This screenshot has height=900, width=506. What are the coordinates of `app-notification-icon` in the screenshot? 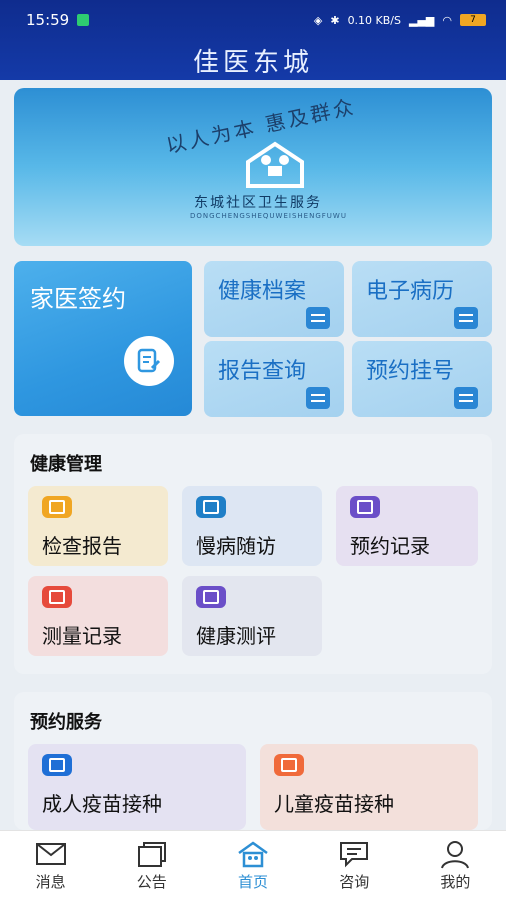 It's located at (83, 20).